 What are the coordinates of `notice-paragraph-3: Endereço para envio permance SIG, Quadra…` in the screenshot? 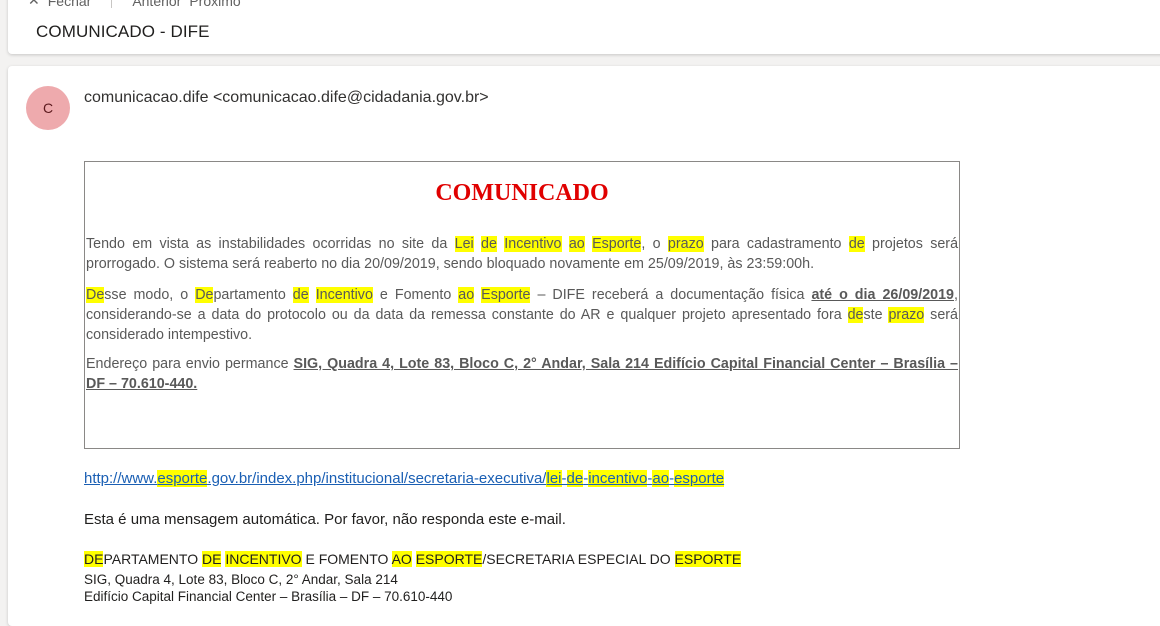 It's located at (522, 374).